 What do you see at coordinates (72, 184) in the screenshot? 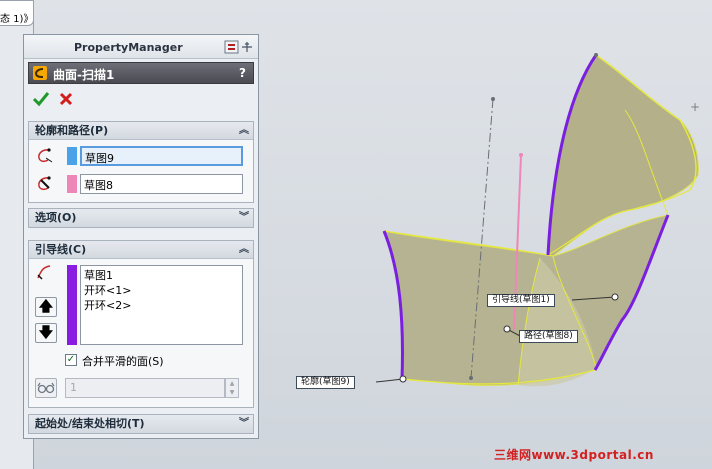
I see `path-color-swatch` at bounding box center [72, 184].